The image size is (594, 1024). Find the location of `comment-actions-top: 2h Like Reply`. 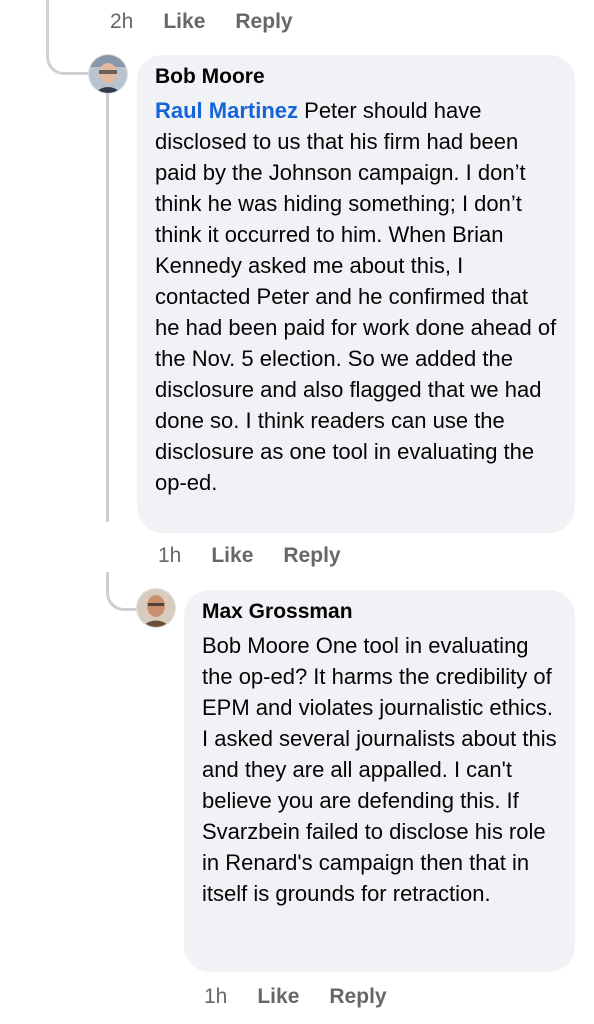

comment-actions-top: 2h Like Reply is located at coordinates (201, 22).